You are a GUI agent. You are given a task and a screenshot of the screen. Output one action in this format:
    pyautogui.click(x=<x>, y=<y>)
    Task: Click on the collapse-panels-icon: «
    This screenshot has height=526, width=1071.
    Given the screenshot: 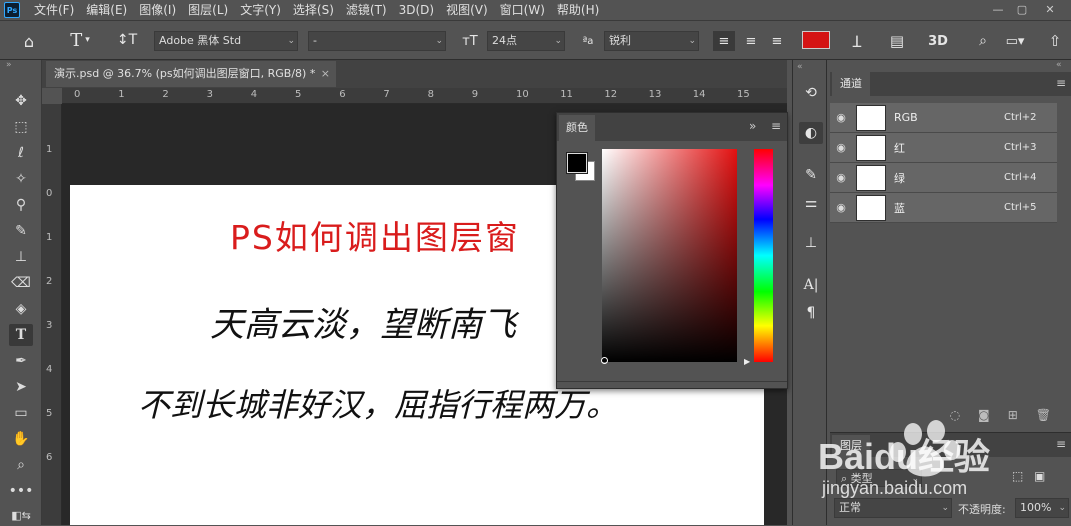 What is the action you would take?
    pyautogui.click(x=1059, y=65)
    